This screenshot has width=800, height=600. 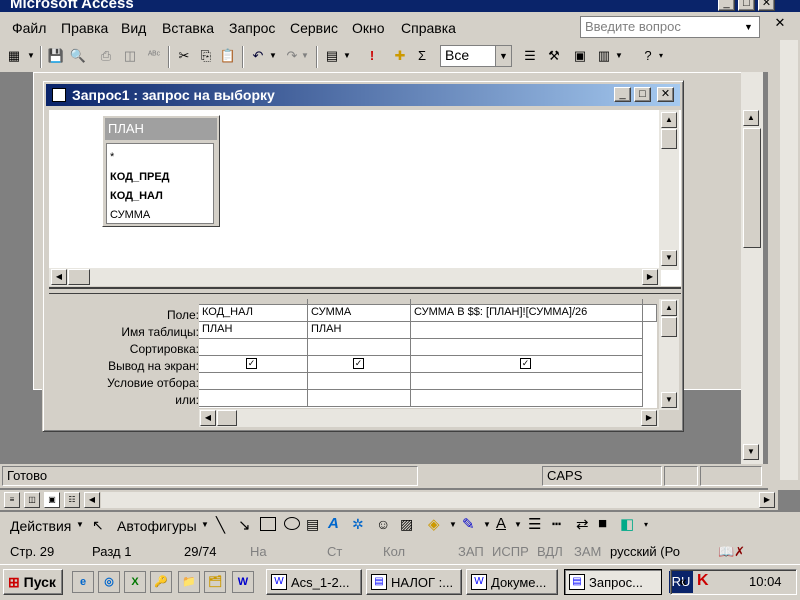 What do you see at coordinates (554, 56) in the screenshot?
I see `build-icon: ⚒` at bounding box center [554, 56].